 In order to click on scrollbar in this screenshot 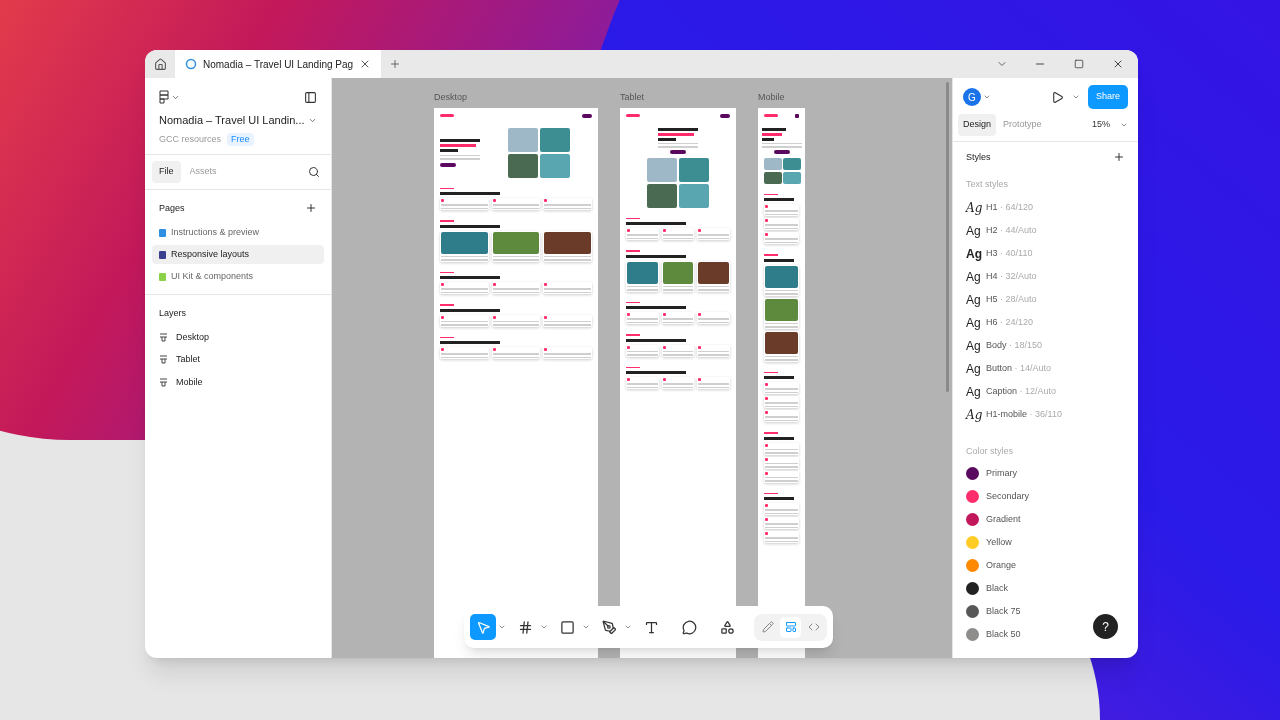, I will do `click(947, 237)`.